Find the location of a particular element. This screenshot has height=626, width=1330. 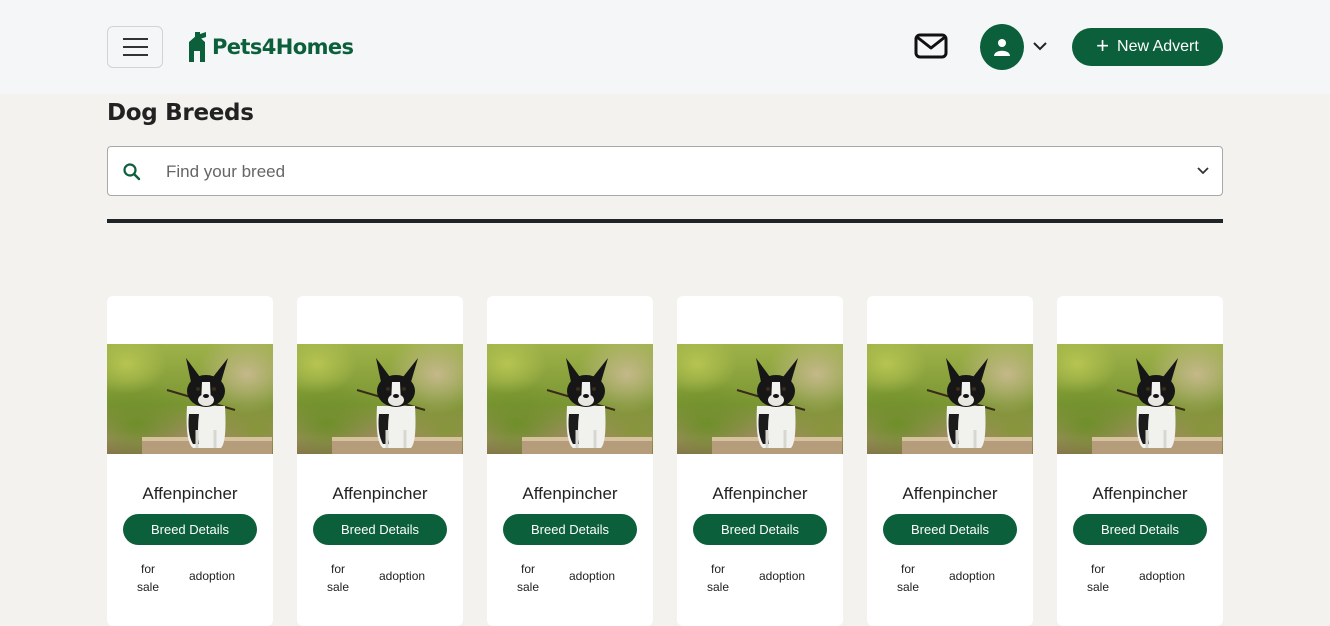

new-advert-label: New Advert is located at coordinates (1158, 46).